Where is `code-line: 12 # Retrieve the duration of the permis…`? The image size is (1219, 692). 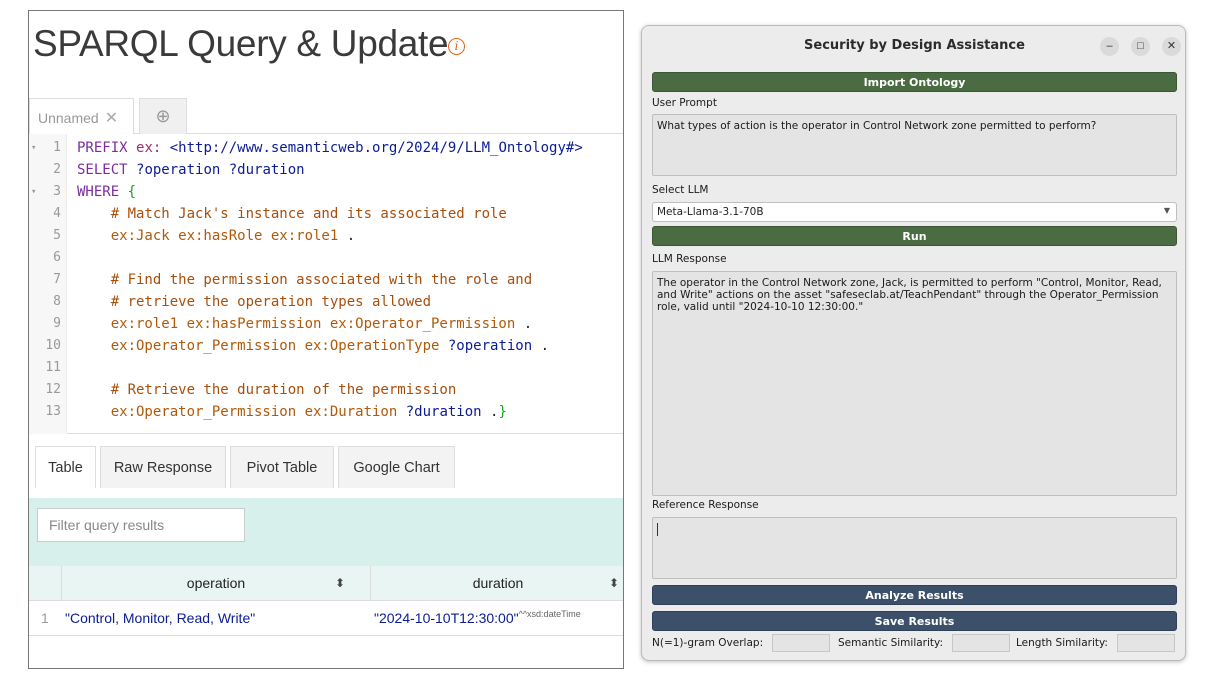 code-line: 12 # Retrieve the duration of the permis… is located at coordinates (326, 390).